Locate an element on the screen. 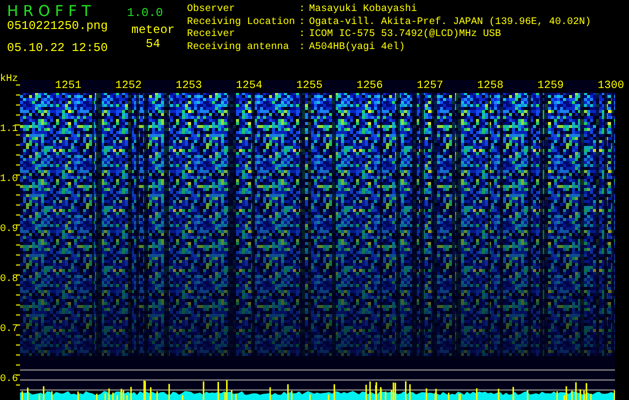 This screenshot has width=629, height=400. frequency-label: 0.8 is located at coordinates (9, 280).